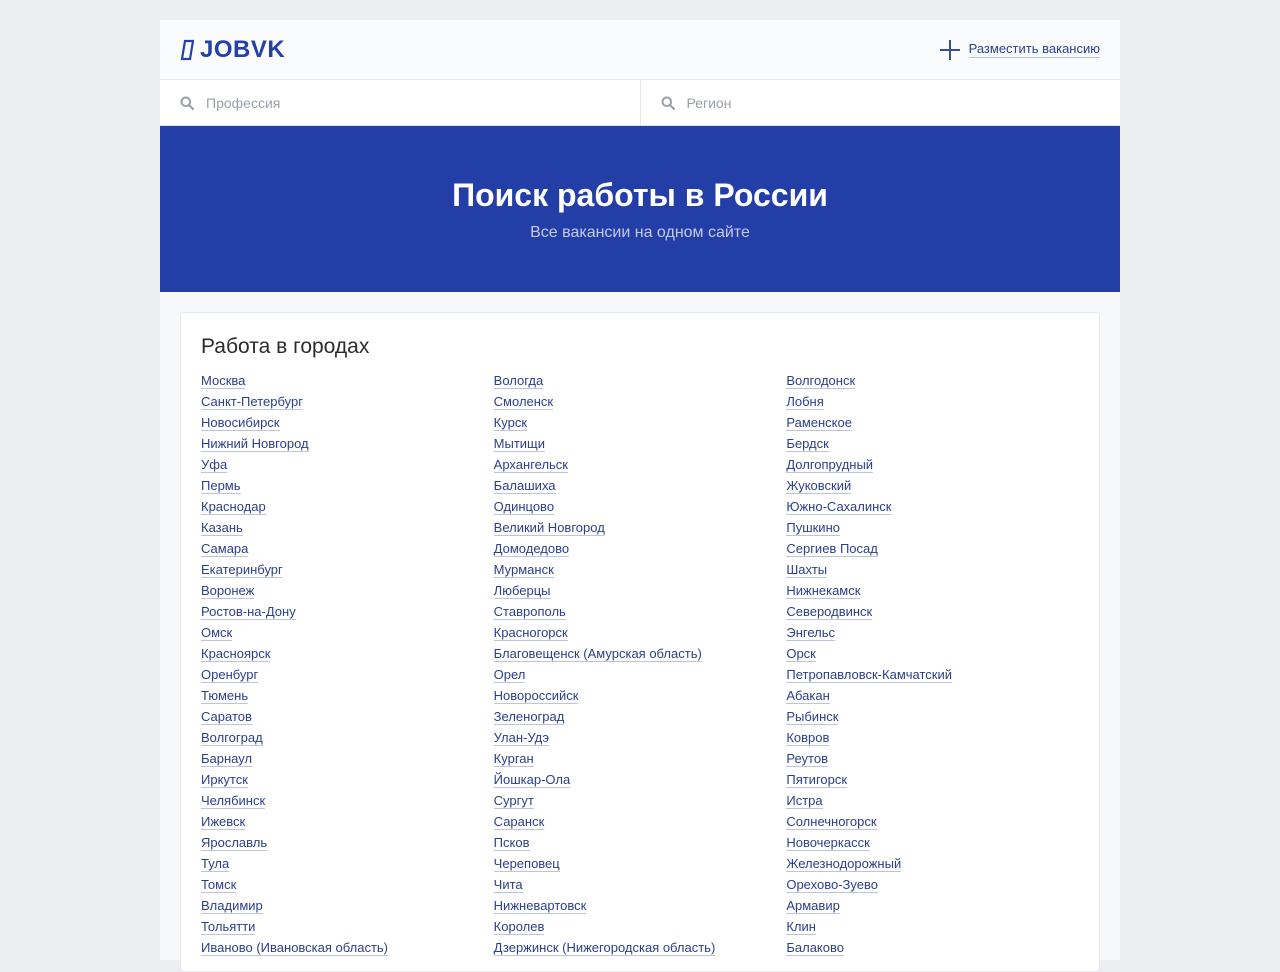  I want to click on city-link: Архангельск, so click(530, 465).